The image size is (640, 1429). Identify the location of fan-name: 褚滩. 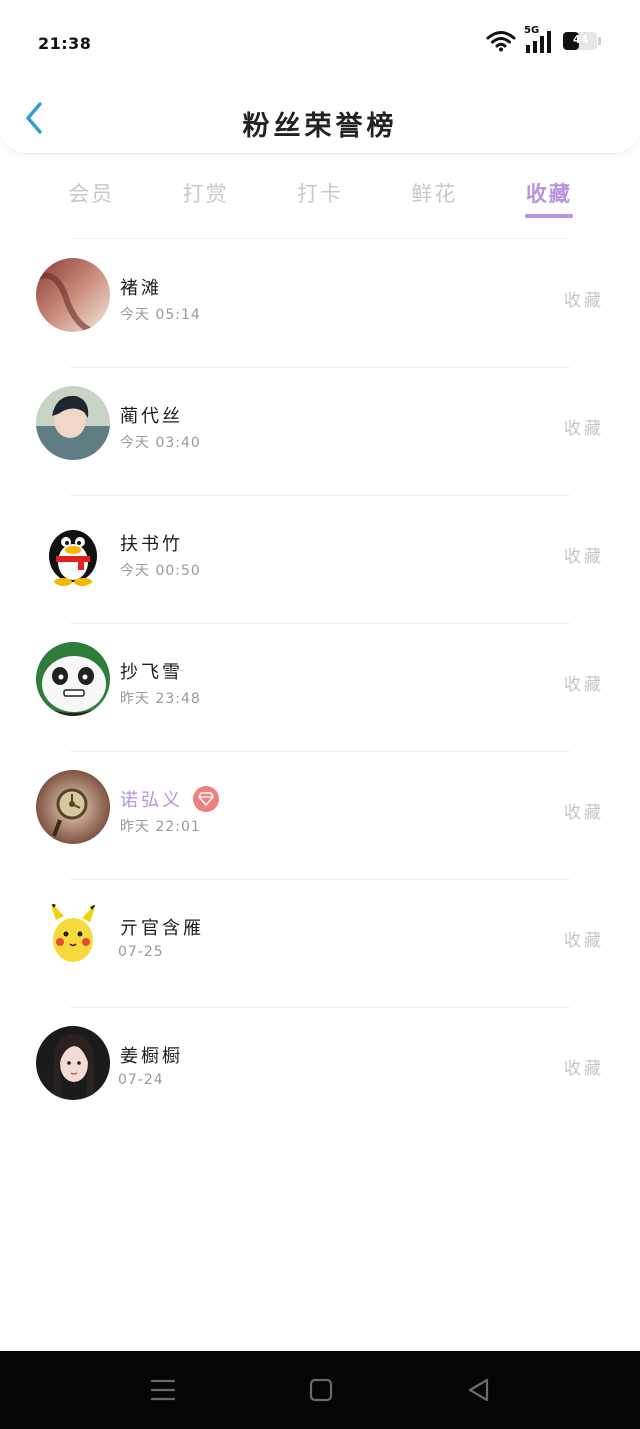
(141, 288).